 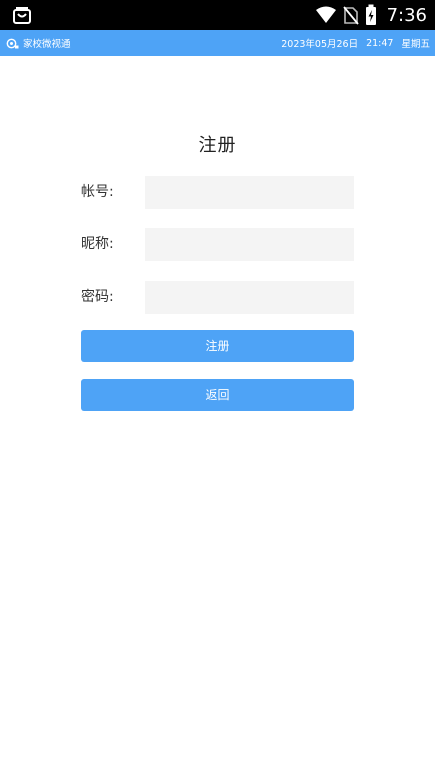 I want to click on password-row: 密码:, so click(x=218, y=297).